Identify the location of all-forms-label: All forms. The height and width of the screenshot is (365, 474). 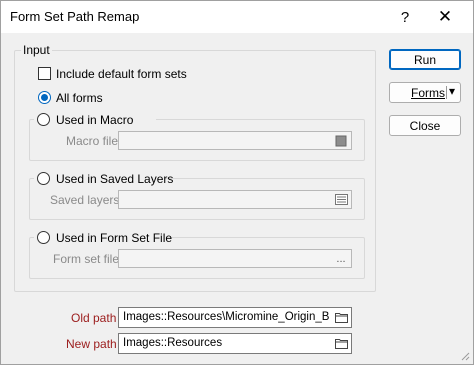
(79, 98).